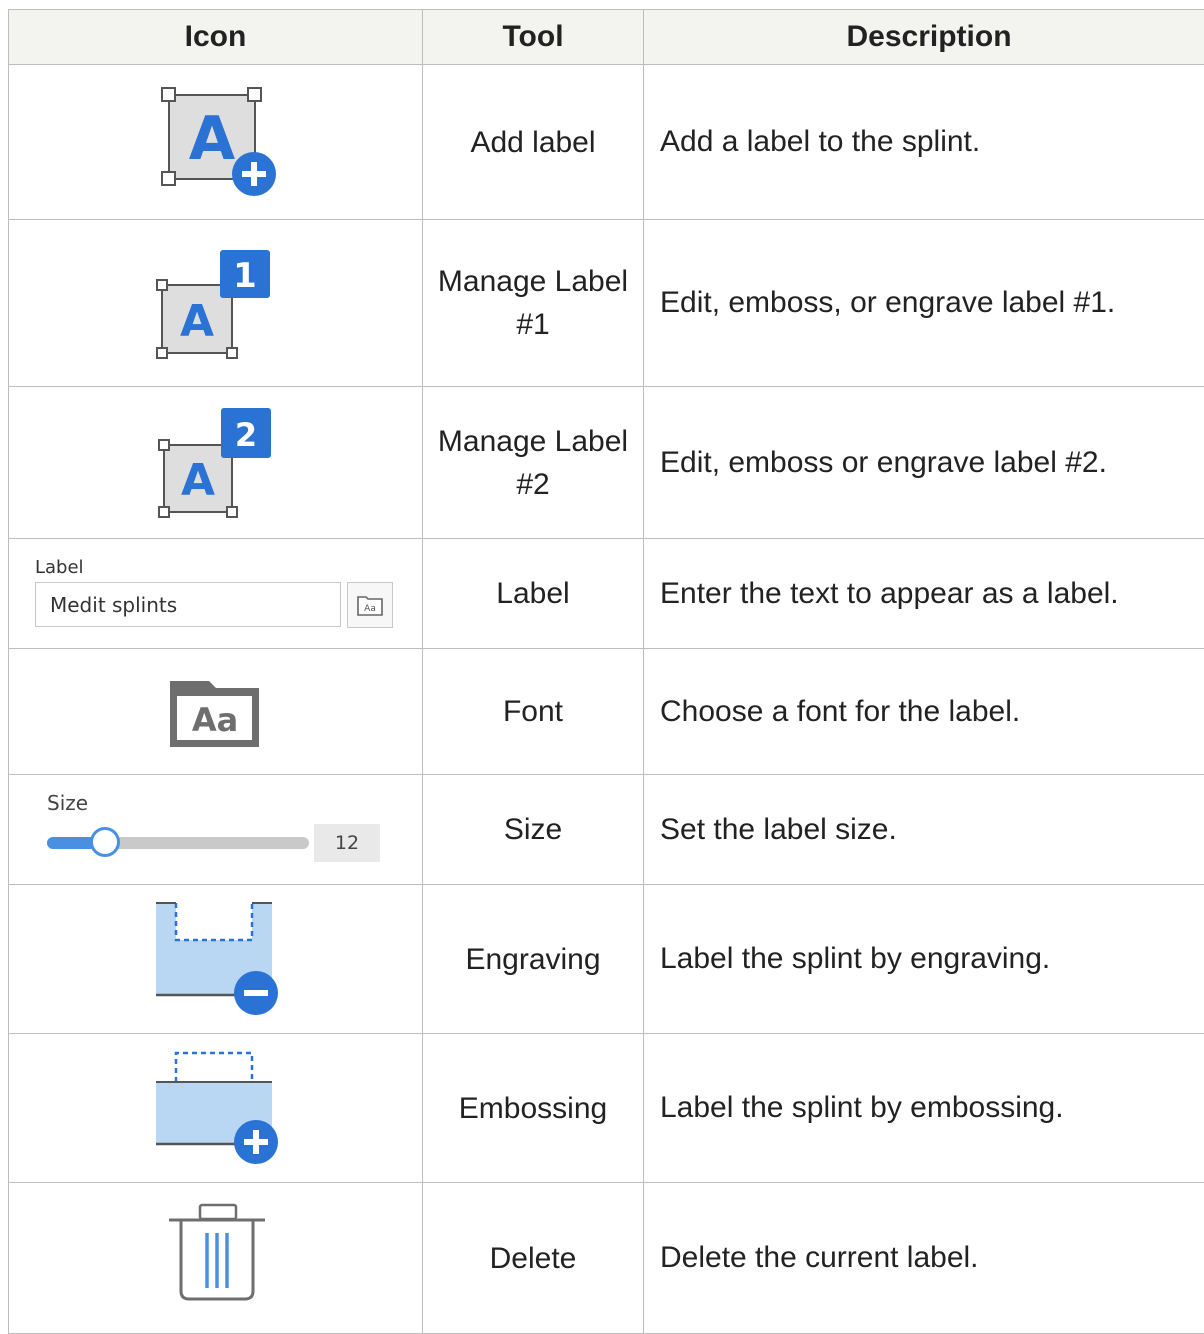  Describe the element at coordinates (533, 463) in the screenshot. I see `tool-name: Manage Label #2` at that location.